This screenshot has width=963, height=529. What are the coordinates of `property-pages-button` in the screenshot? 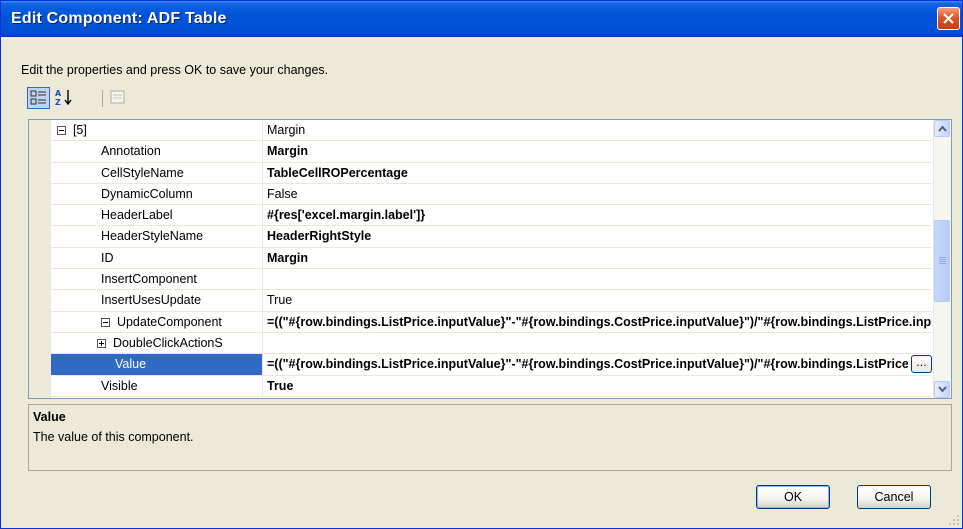 It's located at (118, 98).